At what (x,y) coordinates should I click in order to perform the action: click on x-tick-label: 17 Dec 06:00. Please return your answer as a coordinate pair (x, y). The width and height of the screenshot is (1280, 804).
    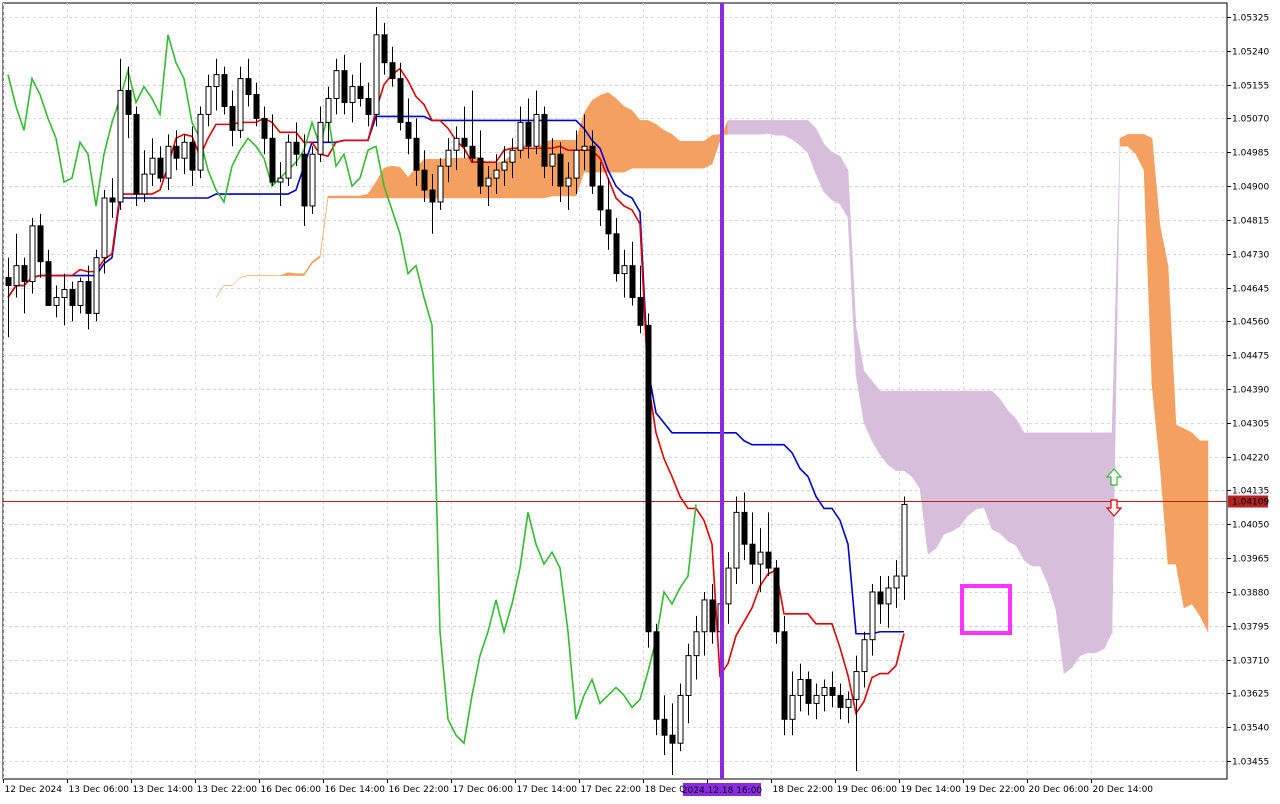
    Looking at the image, I should click on (483, 790).